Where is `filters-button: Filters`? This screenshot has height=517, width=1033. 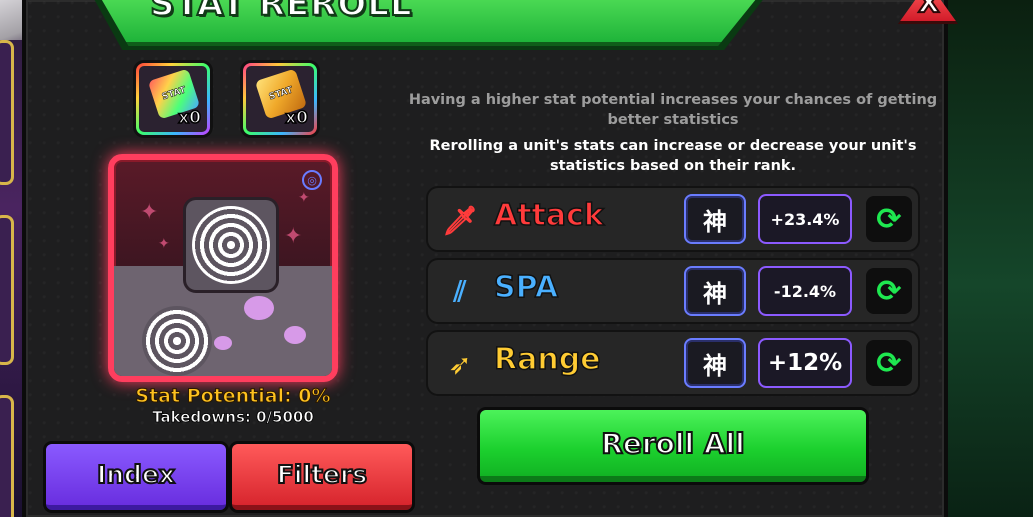
filters-button: Filters is located at coordinates (322, 477).